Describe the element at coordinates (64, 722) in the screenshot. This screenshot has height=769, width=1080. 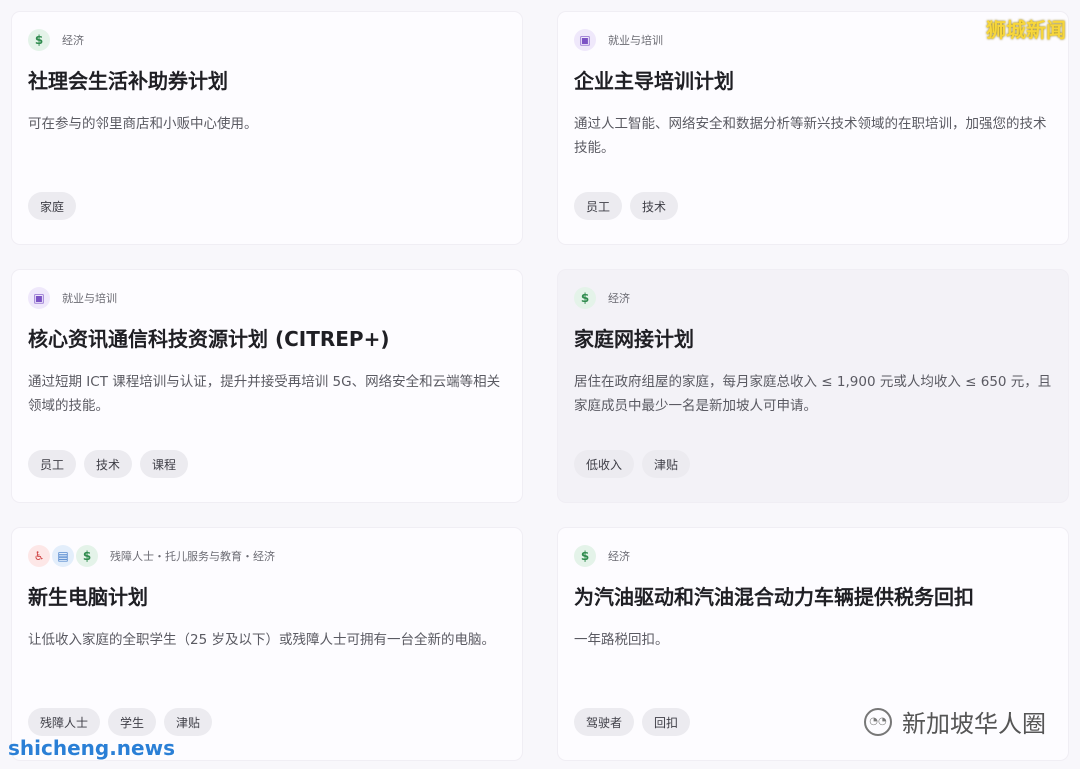
I see `tag: 残障人士` at that location.